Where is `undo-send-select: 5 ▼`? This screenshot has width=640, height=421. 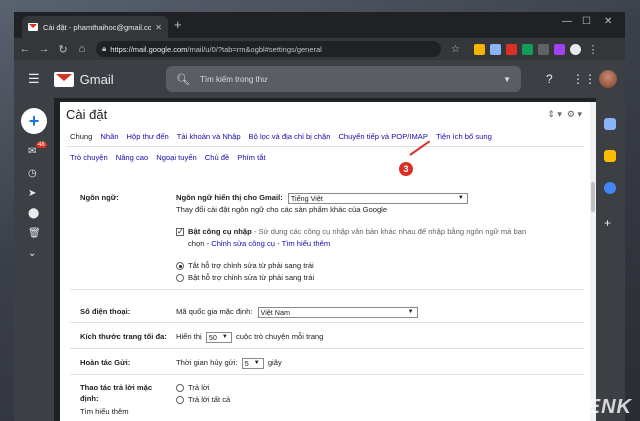
undo-send-select: 5 ▼ is located at coordinates (252, 363).